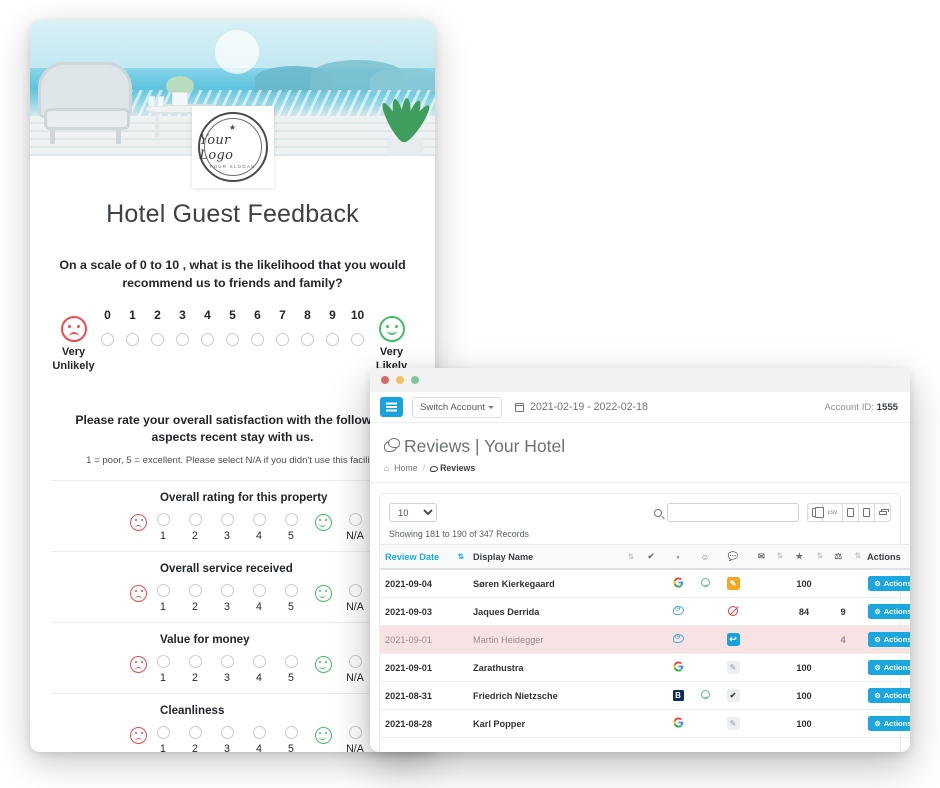 This screenshot has width=940, height=788. I want to click on date-range-picker: 2021-02-19 - 2022-02-18, so click(581, 407).